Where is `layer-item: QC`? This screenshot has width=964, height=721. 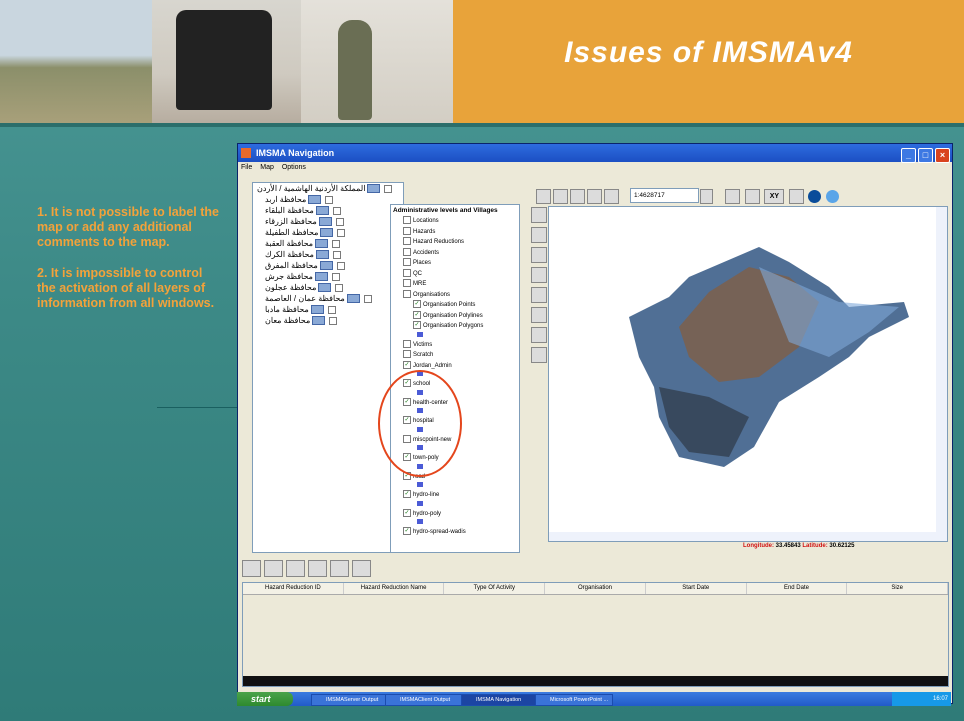 layer-item: QC is located at coordinates (455, 274).